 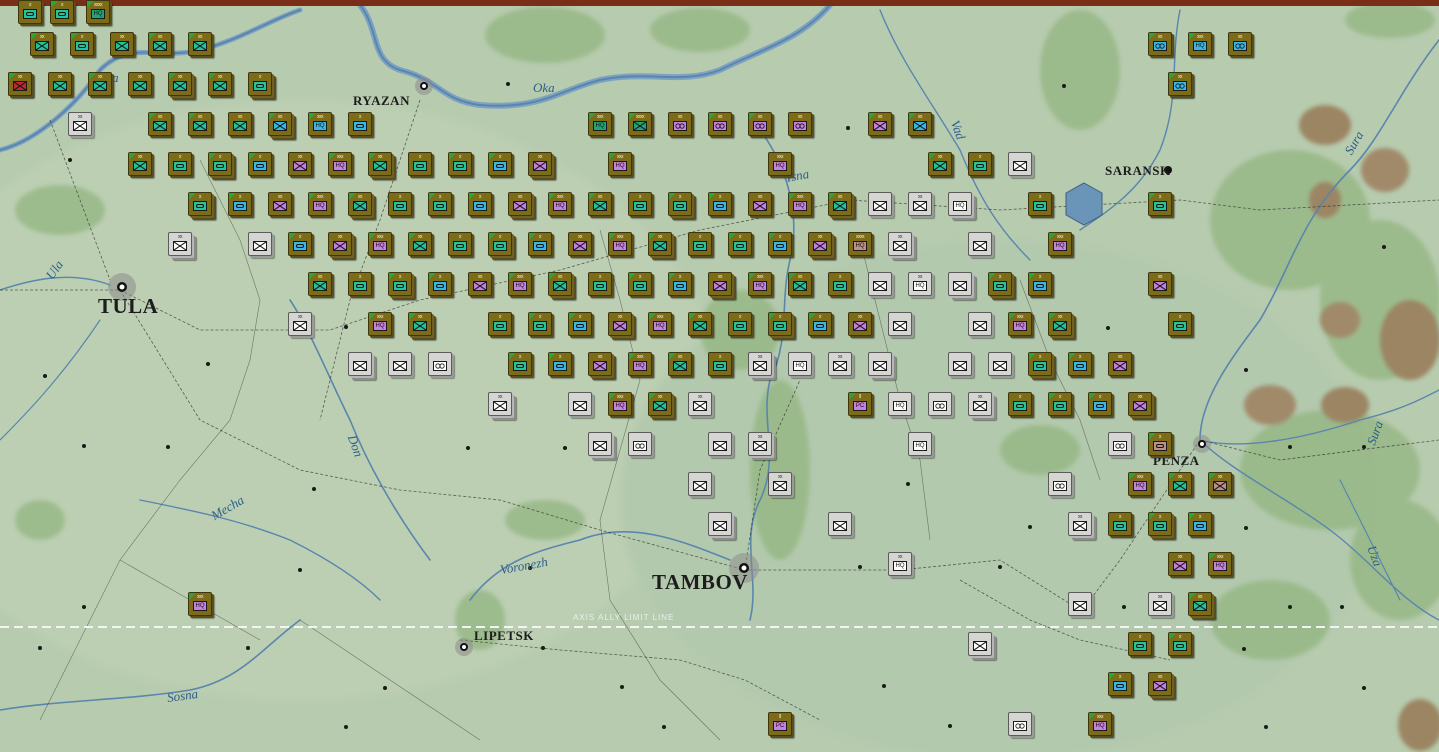 I want to click on axis-unit-counter: xx HQ, so click(x=900, y=564).